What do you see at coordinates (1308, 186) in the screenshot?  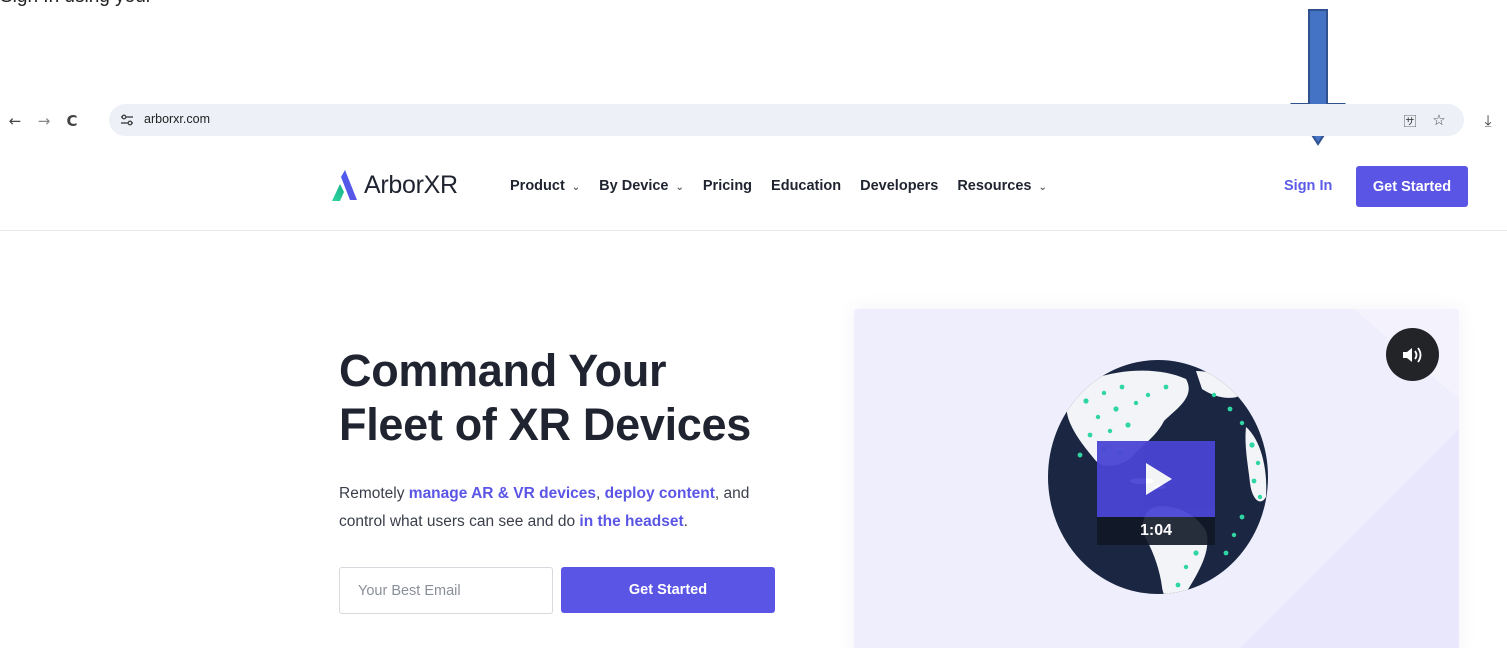 I see `sign-in-link: Sign In` at bounding box center [1308, 186].